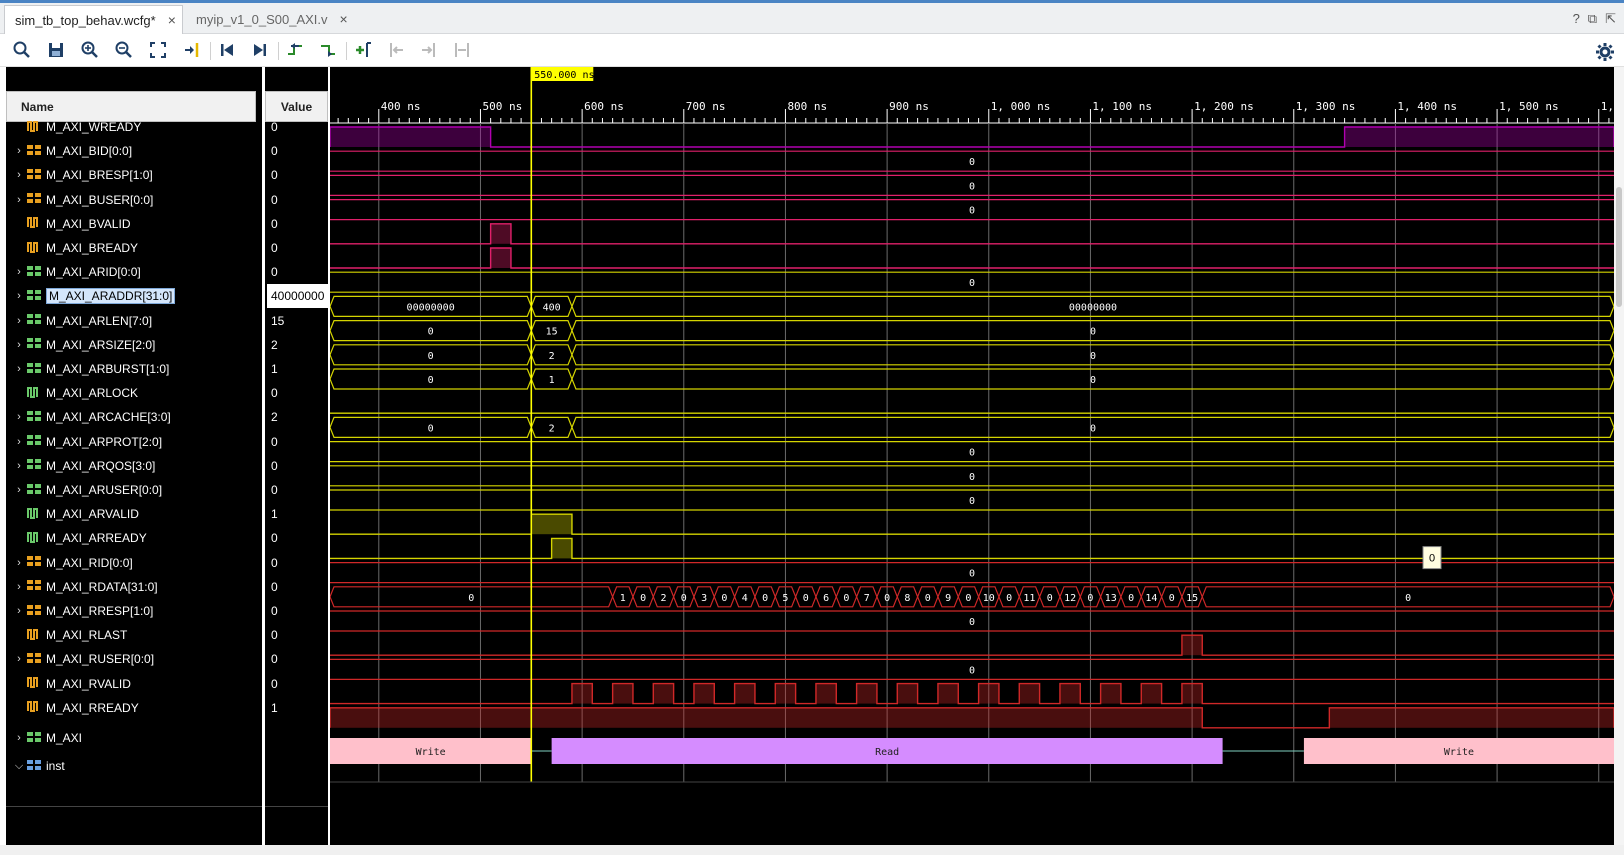 This screenshot has height=855, width=1624. I want to click on zoom-fit-icon, so click(158, 50).